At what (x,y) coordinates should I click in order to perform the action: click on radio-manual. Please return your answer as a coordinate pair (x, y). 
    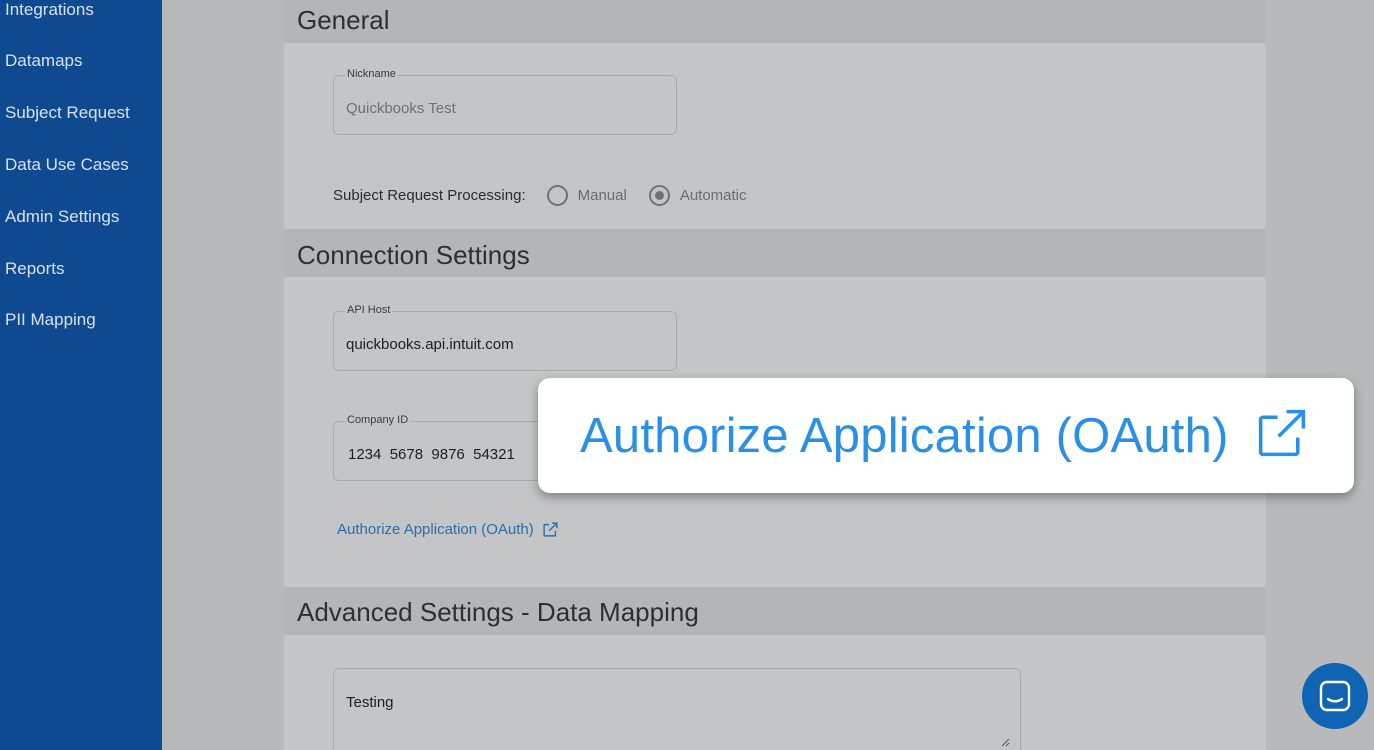
    Looking at the image, I should click on (557, 195).